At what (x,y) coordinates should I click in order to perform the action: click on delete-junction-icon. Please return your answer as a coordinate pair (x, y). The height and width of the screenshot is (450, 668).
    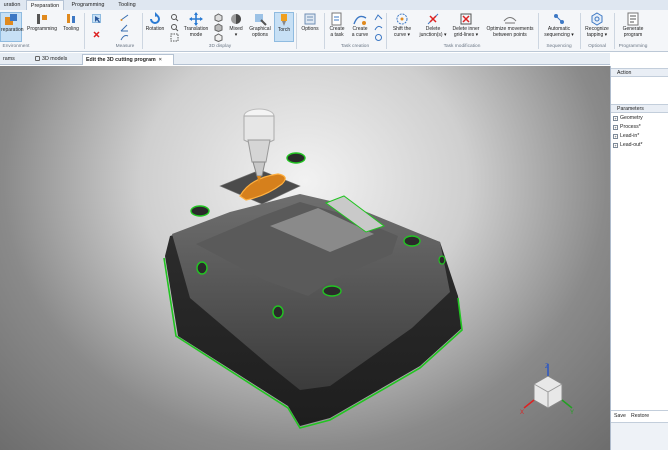
    Looking at the image, I should click on (433, 19).